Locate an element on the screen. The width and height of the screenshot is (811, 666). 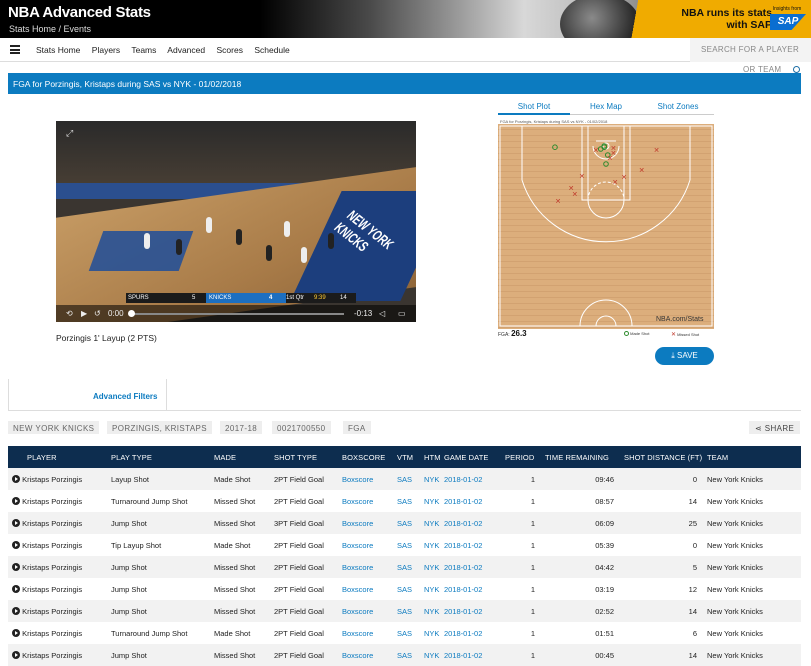
chip-stat: FGA is located at coordinates (357, 427).